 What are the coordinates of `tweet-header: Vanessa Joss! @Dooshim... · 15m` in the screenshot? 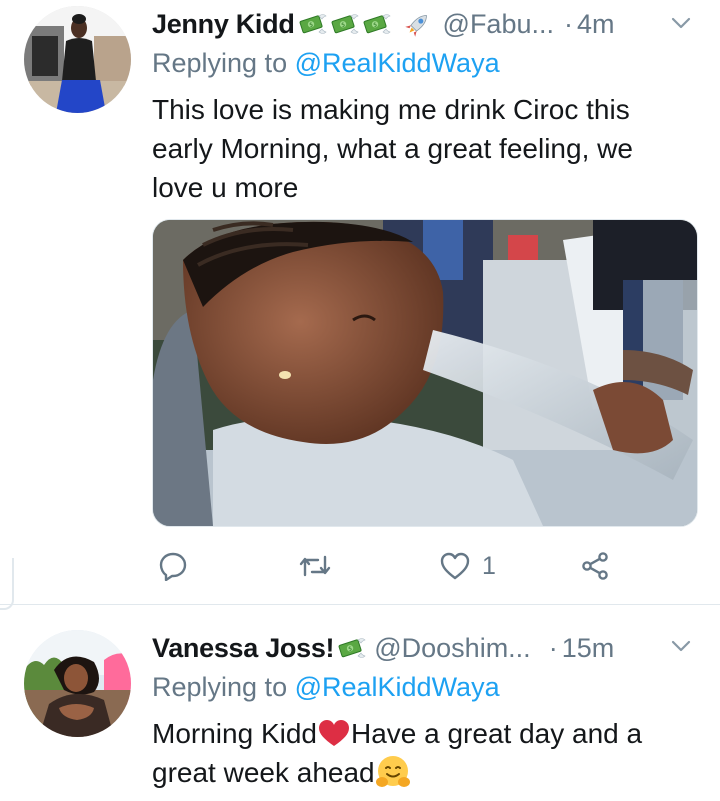 It's located at (426, 648).